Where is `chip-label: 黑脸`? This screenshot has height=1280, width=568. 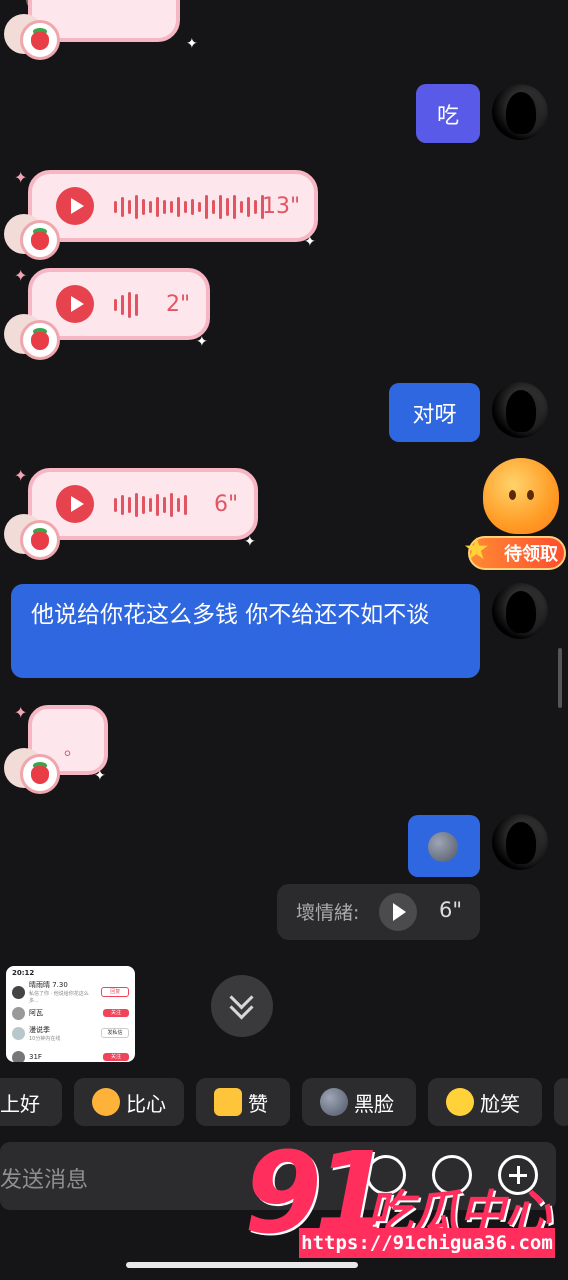
chip-label: 黑脸 is located at coordinates (374, 1103).